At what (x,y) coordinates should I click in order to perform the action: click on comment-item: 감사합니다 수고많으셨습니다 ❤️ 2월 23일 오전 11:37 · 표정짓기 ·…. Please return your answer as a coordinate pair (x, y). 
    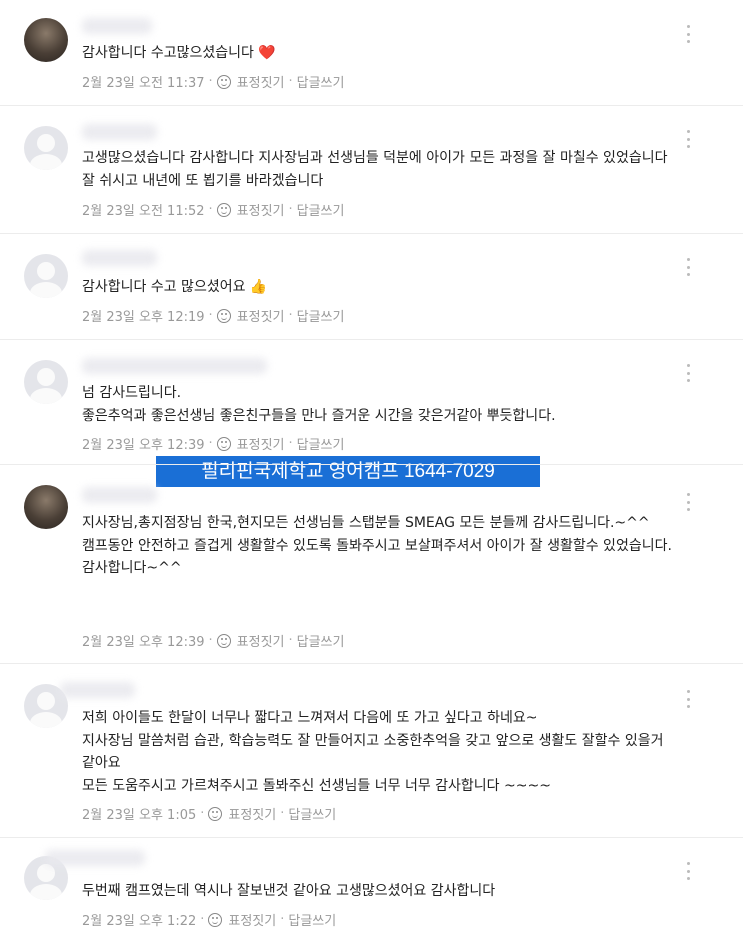
    Looking at the image, I should click on (371, 53).